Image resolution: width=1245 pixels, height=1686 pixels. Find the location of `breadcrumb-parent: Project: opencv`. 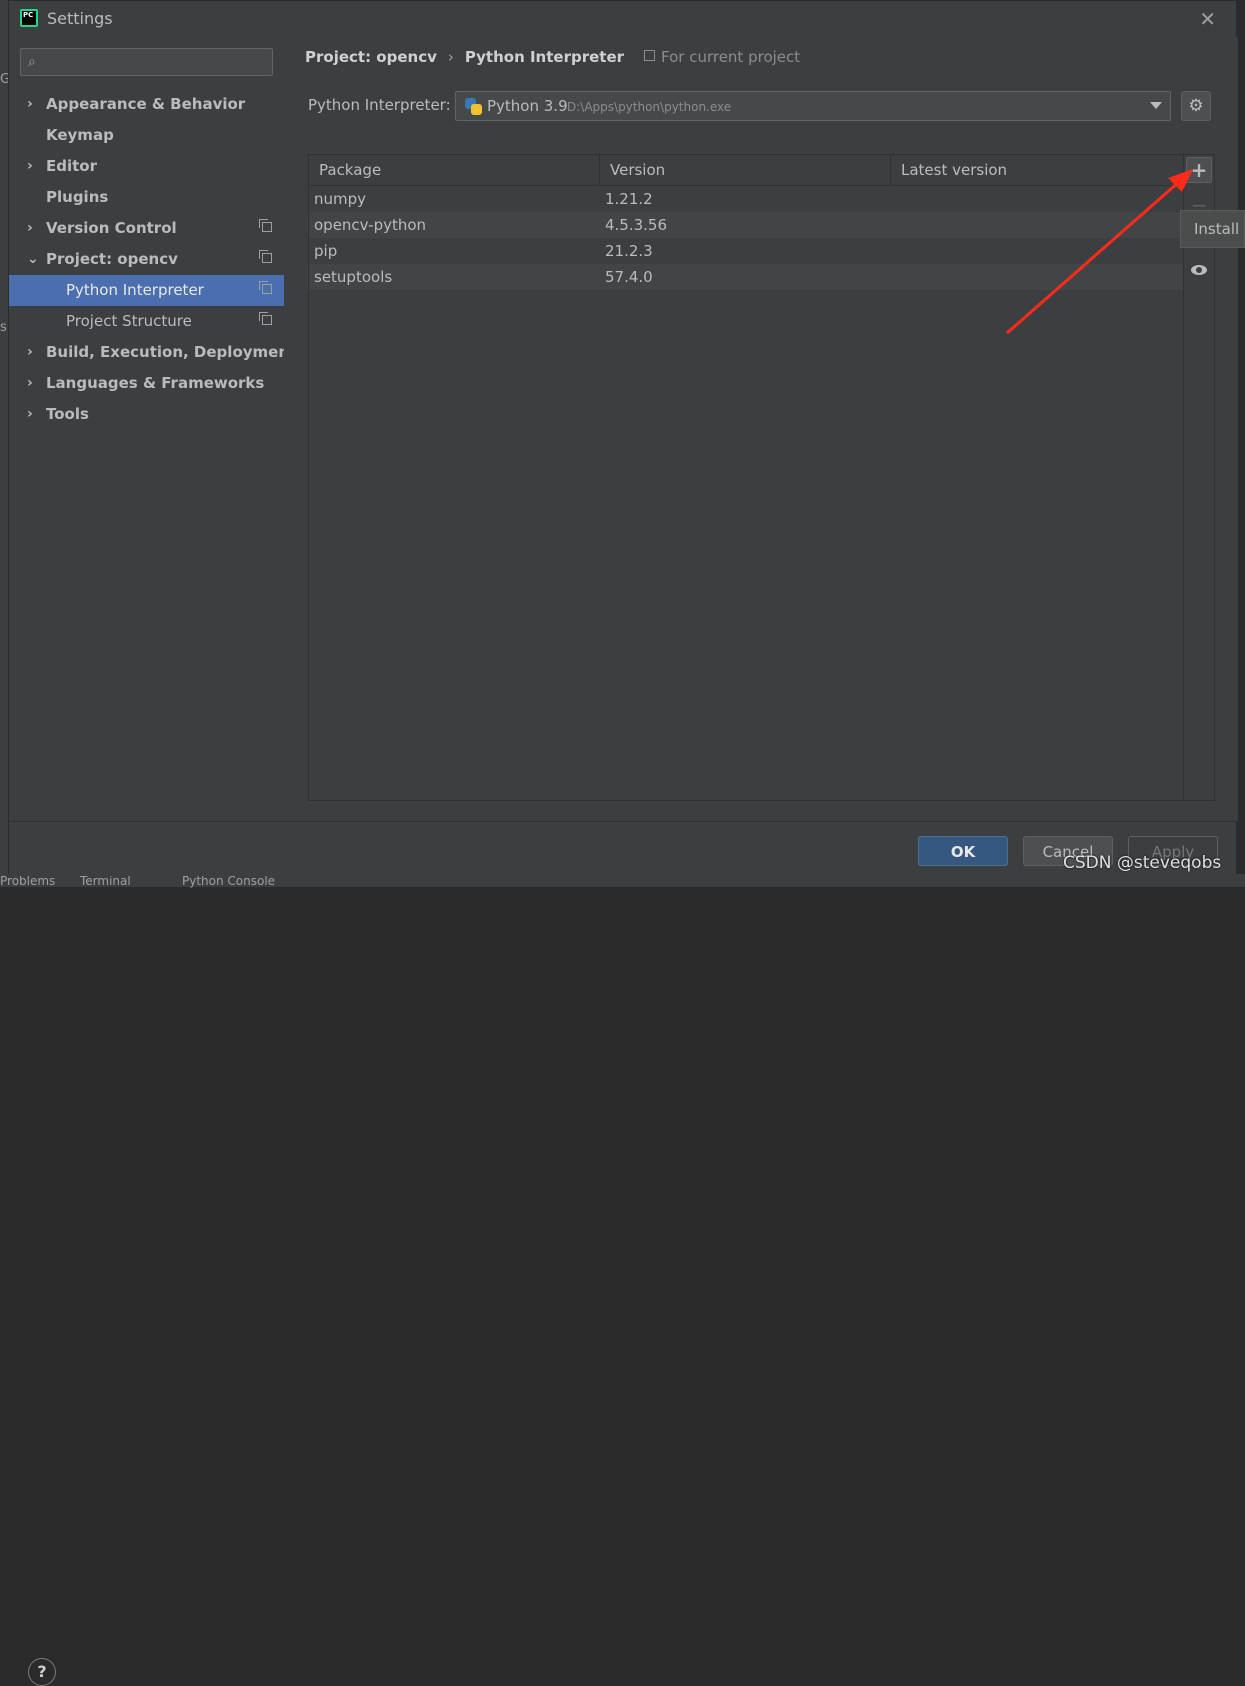

breadcrumb-parent: Project: opencv is located at coordinates (371, 57).